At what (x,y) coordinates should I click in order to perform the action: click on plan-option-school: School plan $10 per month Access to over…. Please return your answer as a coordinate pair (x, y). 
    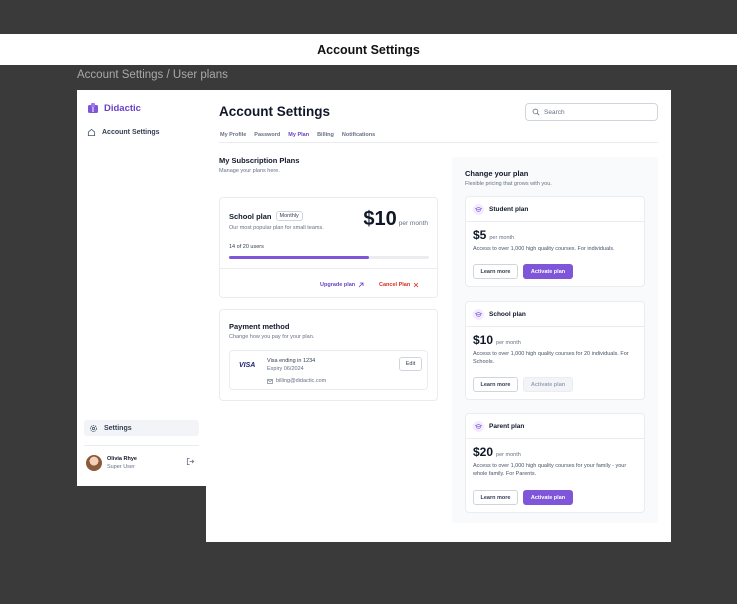
    Looking at the image, I should click on (555, 350).